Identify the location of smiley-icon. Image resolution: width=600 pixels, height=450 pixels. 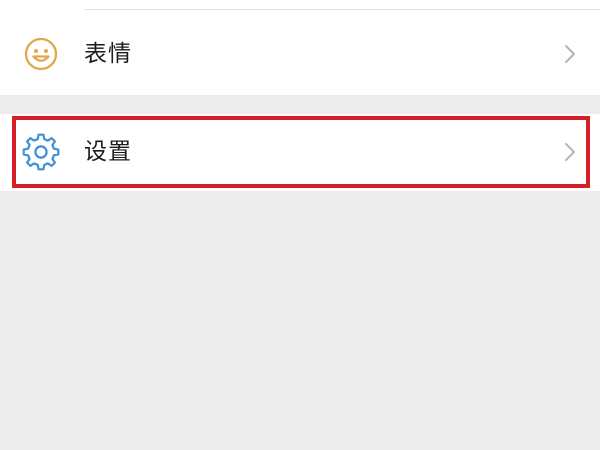
(41, 54).